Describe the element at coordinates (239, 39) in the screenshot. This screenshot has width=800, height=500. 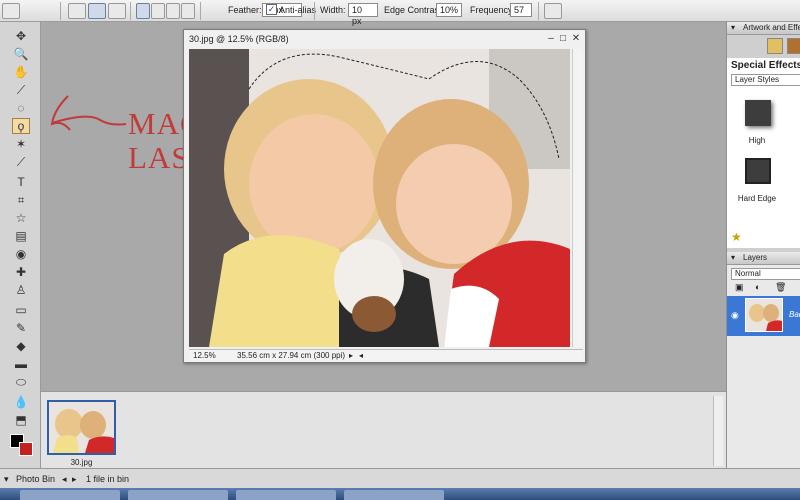
I see `document-title: 30.jpg @ 12.5% (RGB/8)` at that location.